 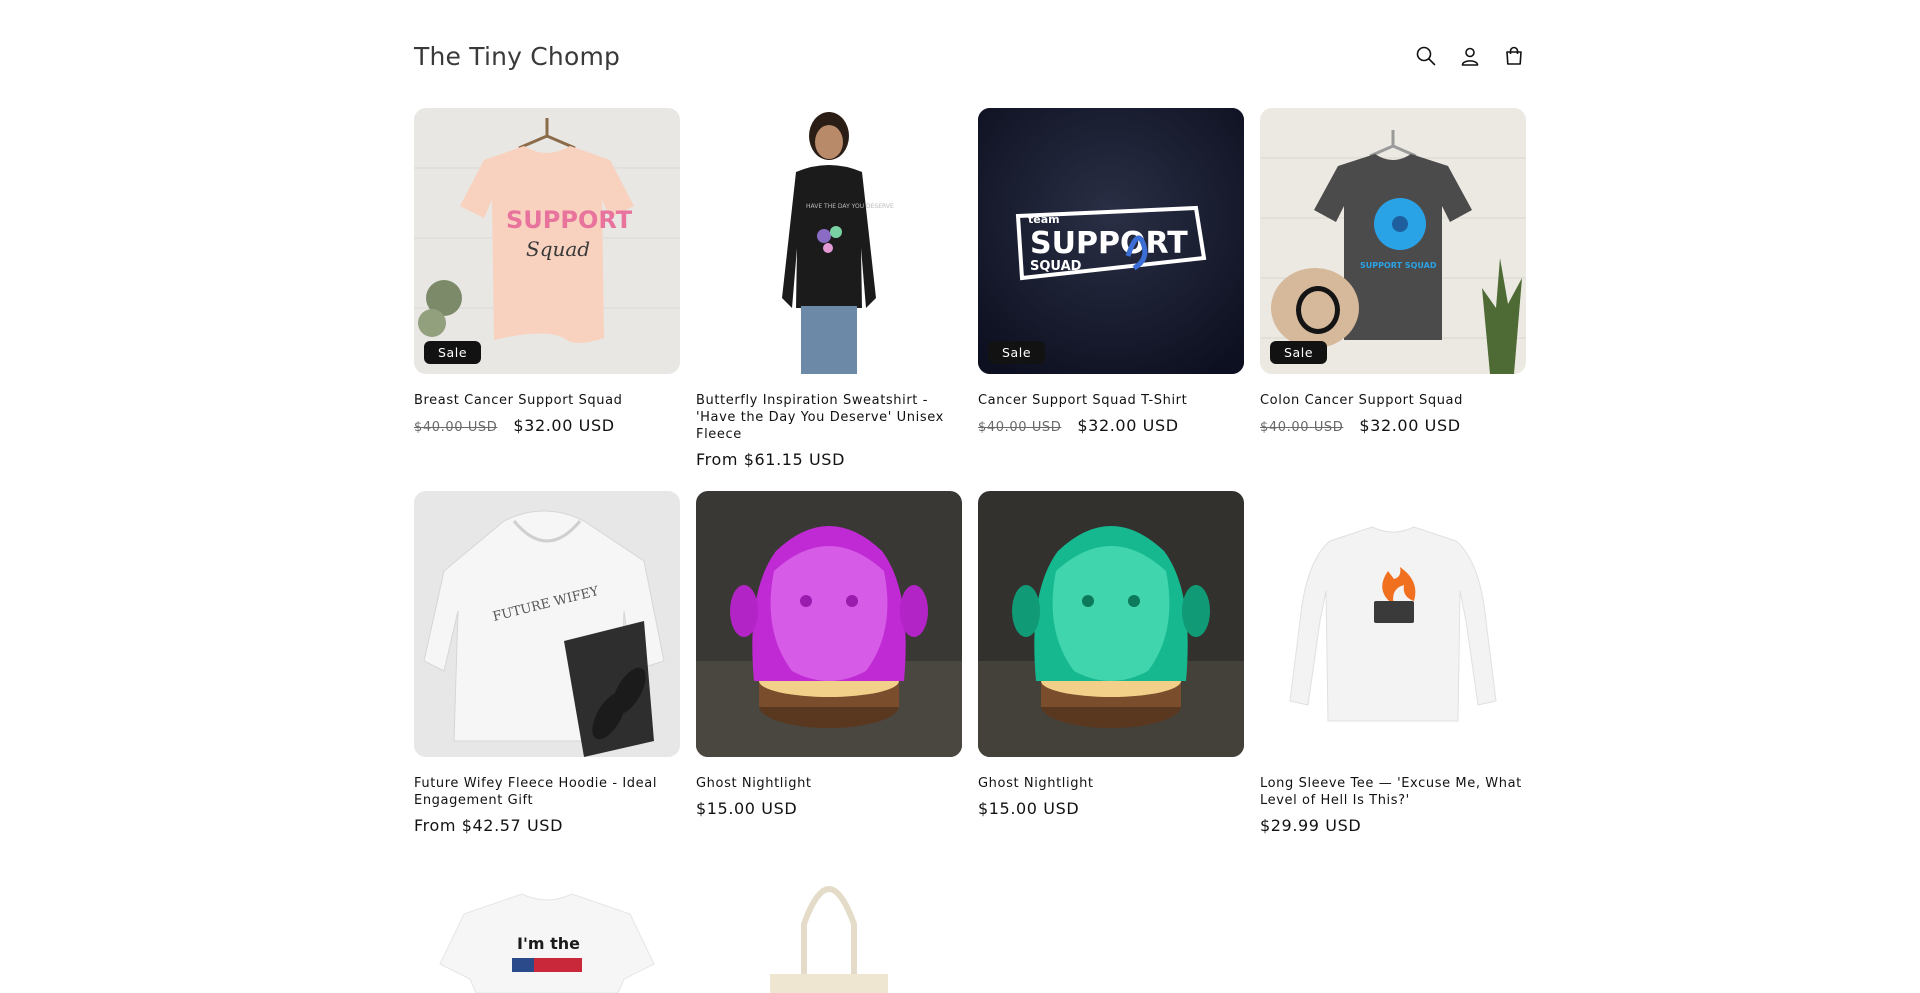 What do you see at coordinates (547, 624) in the screenshot?
I see `product-image: FUTURE WIFEY` at bounding box center [547, 624].